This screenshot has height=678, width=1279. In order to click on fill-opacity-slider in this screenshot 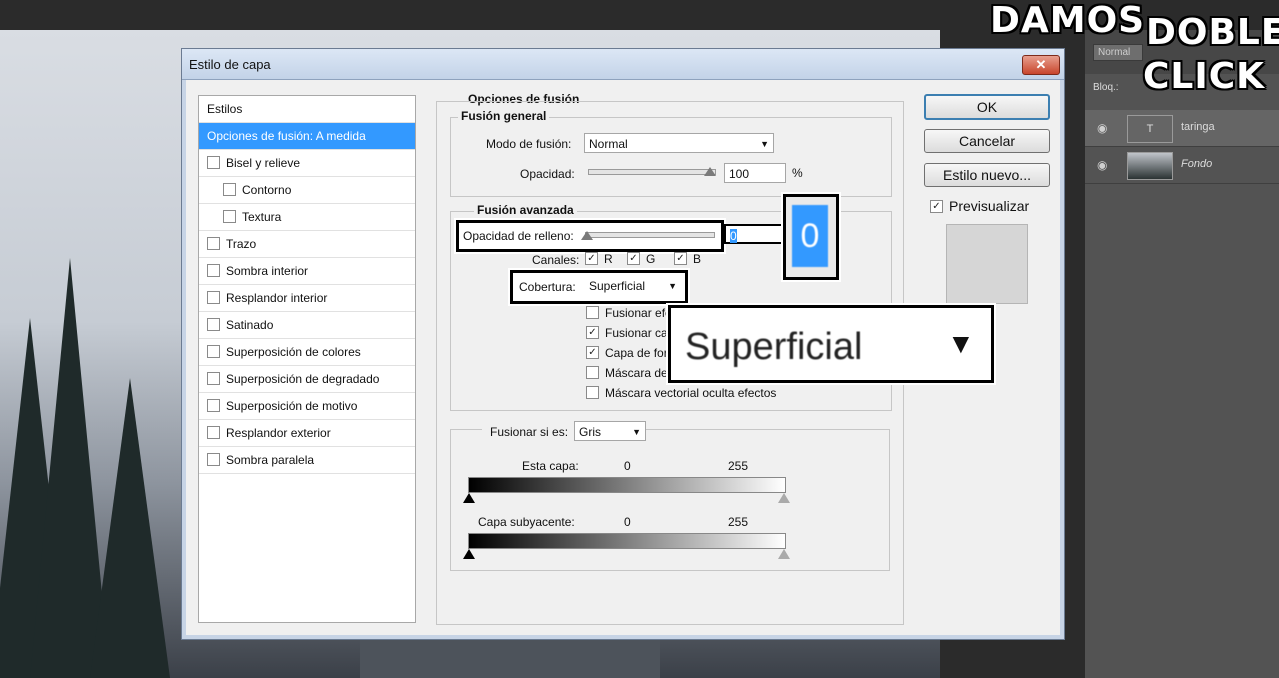, I will do `click(650, 235)`.